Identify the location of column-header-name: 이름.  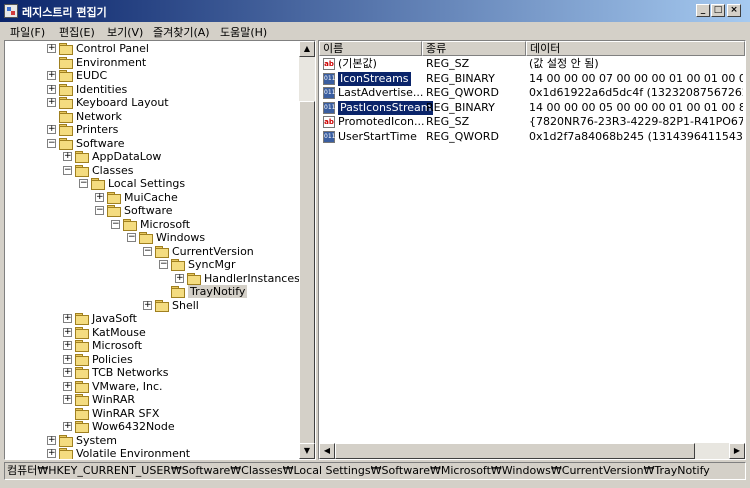
(370, 48).